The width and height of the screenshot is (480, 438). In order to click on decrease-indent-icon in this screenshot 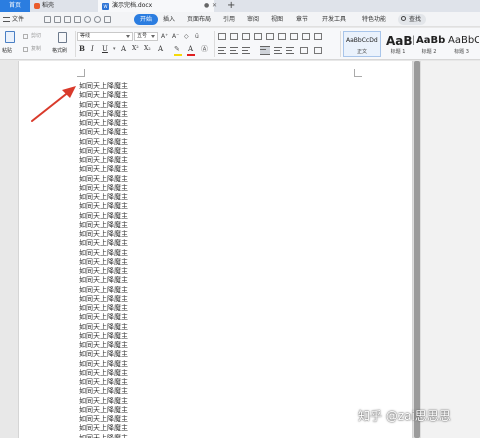, I will do `click(246, 36)`.